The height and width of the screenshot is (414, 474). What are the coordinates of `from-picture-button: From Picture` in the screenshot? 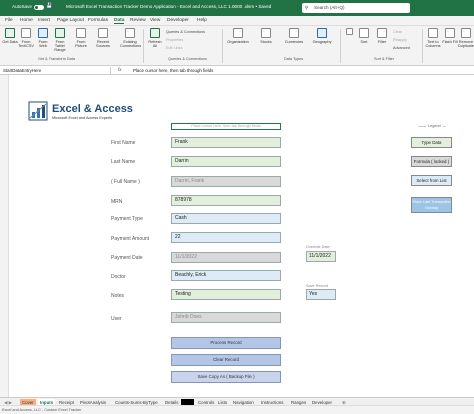 It's located at (81, 38).